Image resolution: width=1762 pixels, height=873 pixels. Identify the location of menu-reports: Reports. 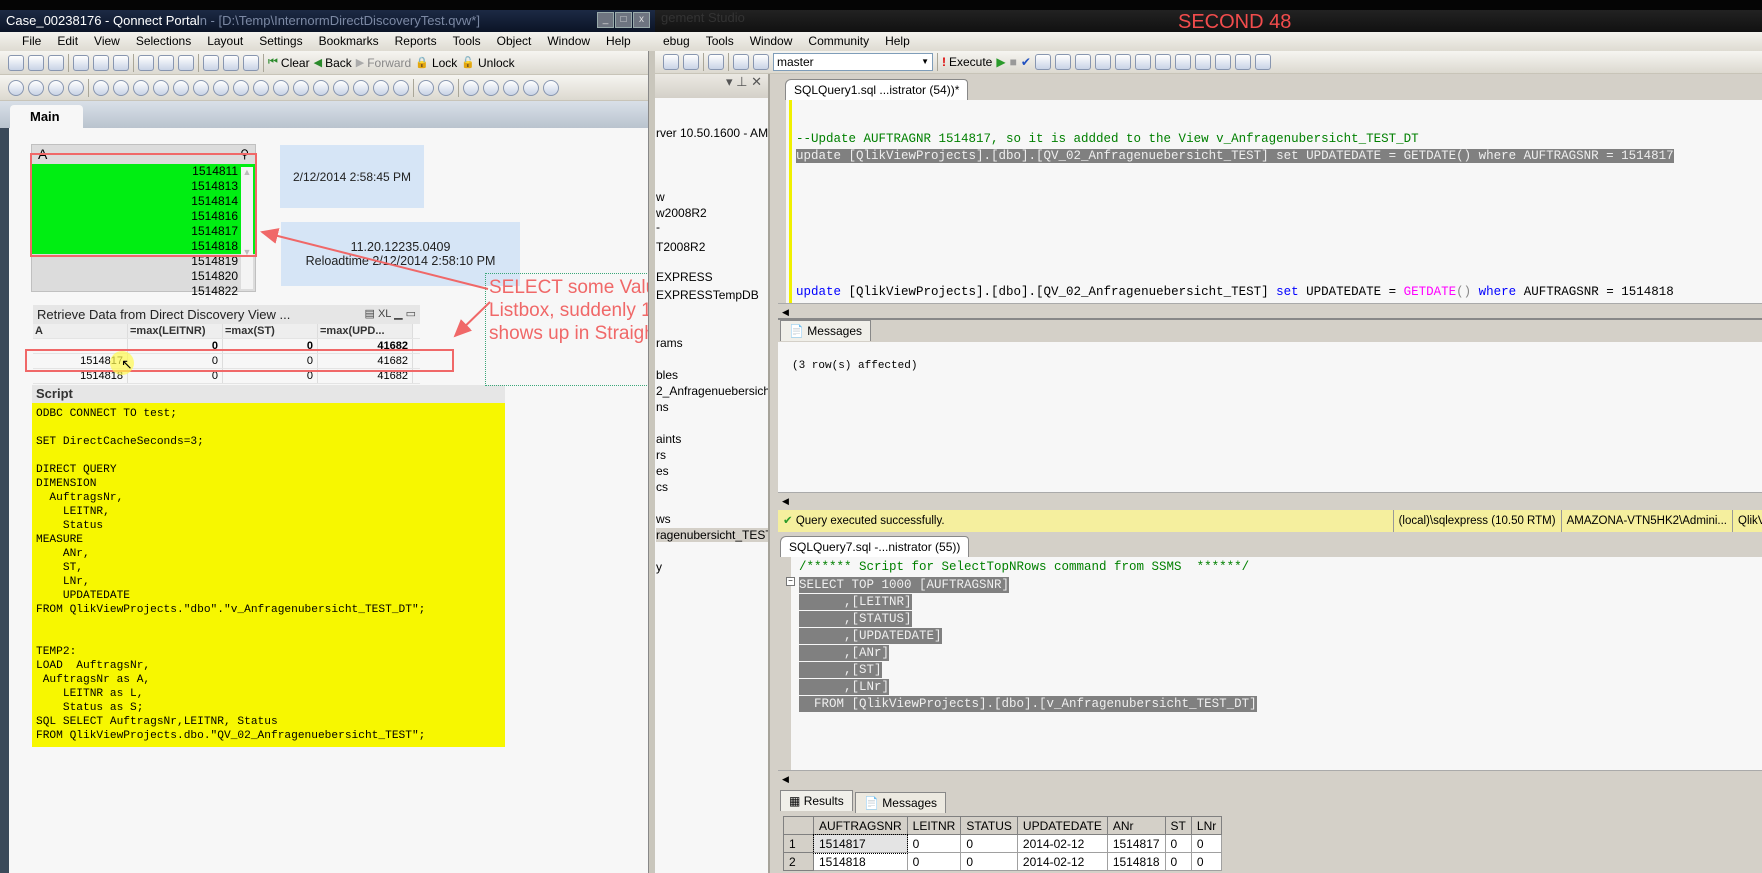
(416, 41).